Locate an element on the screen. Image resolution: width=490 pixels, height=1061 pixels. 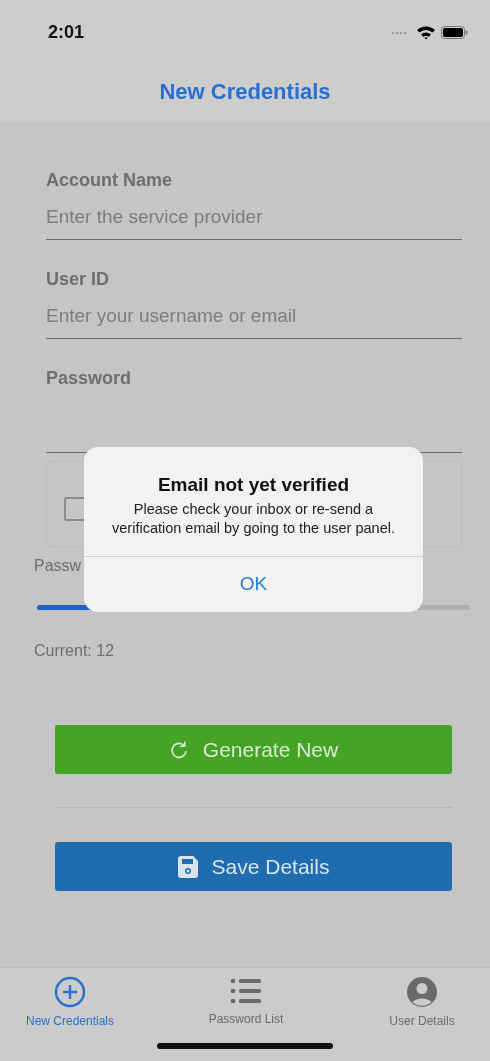
screen-title: New Credentials is located at coordinates (245, 92).